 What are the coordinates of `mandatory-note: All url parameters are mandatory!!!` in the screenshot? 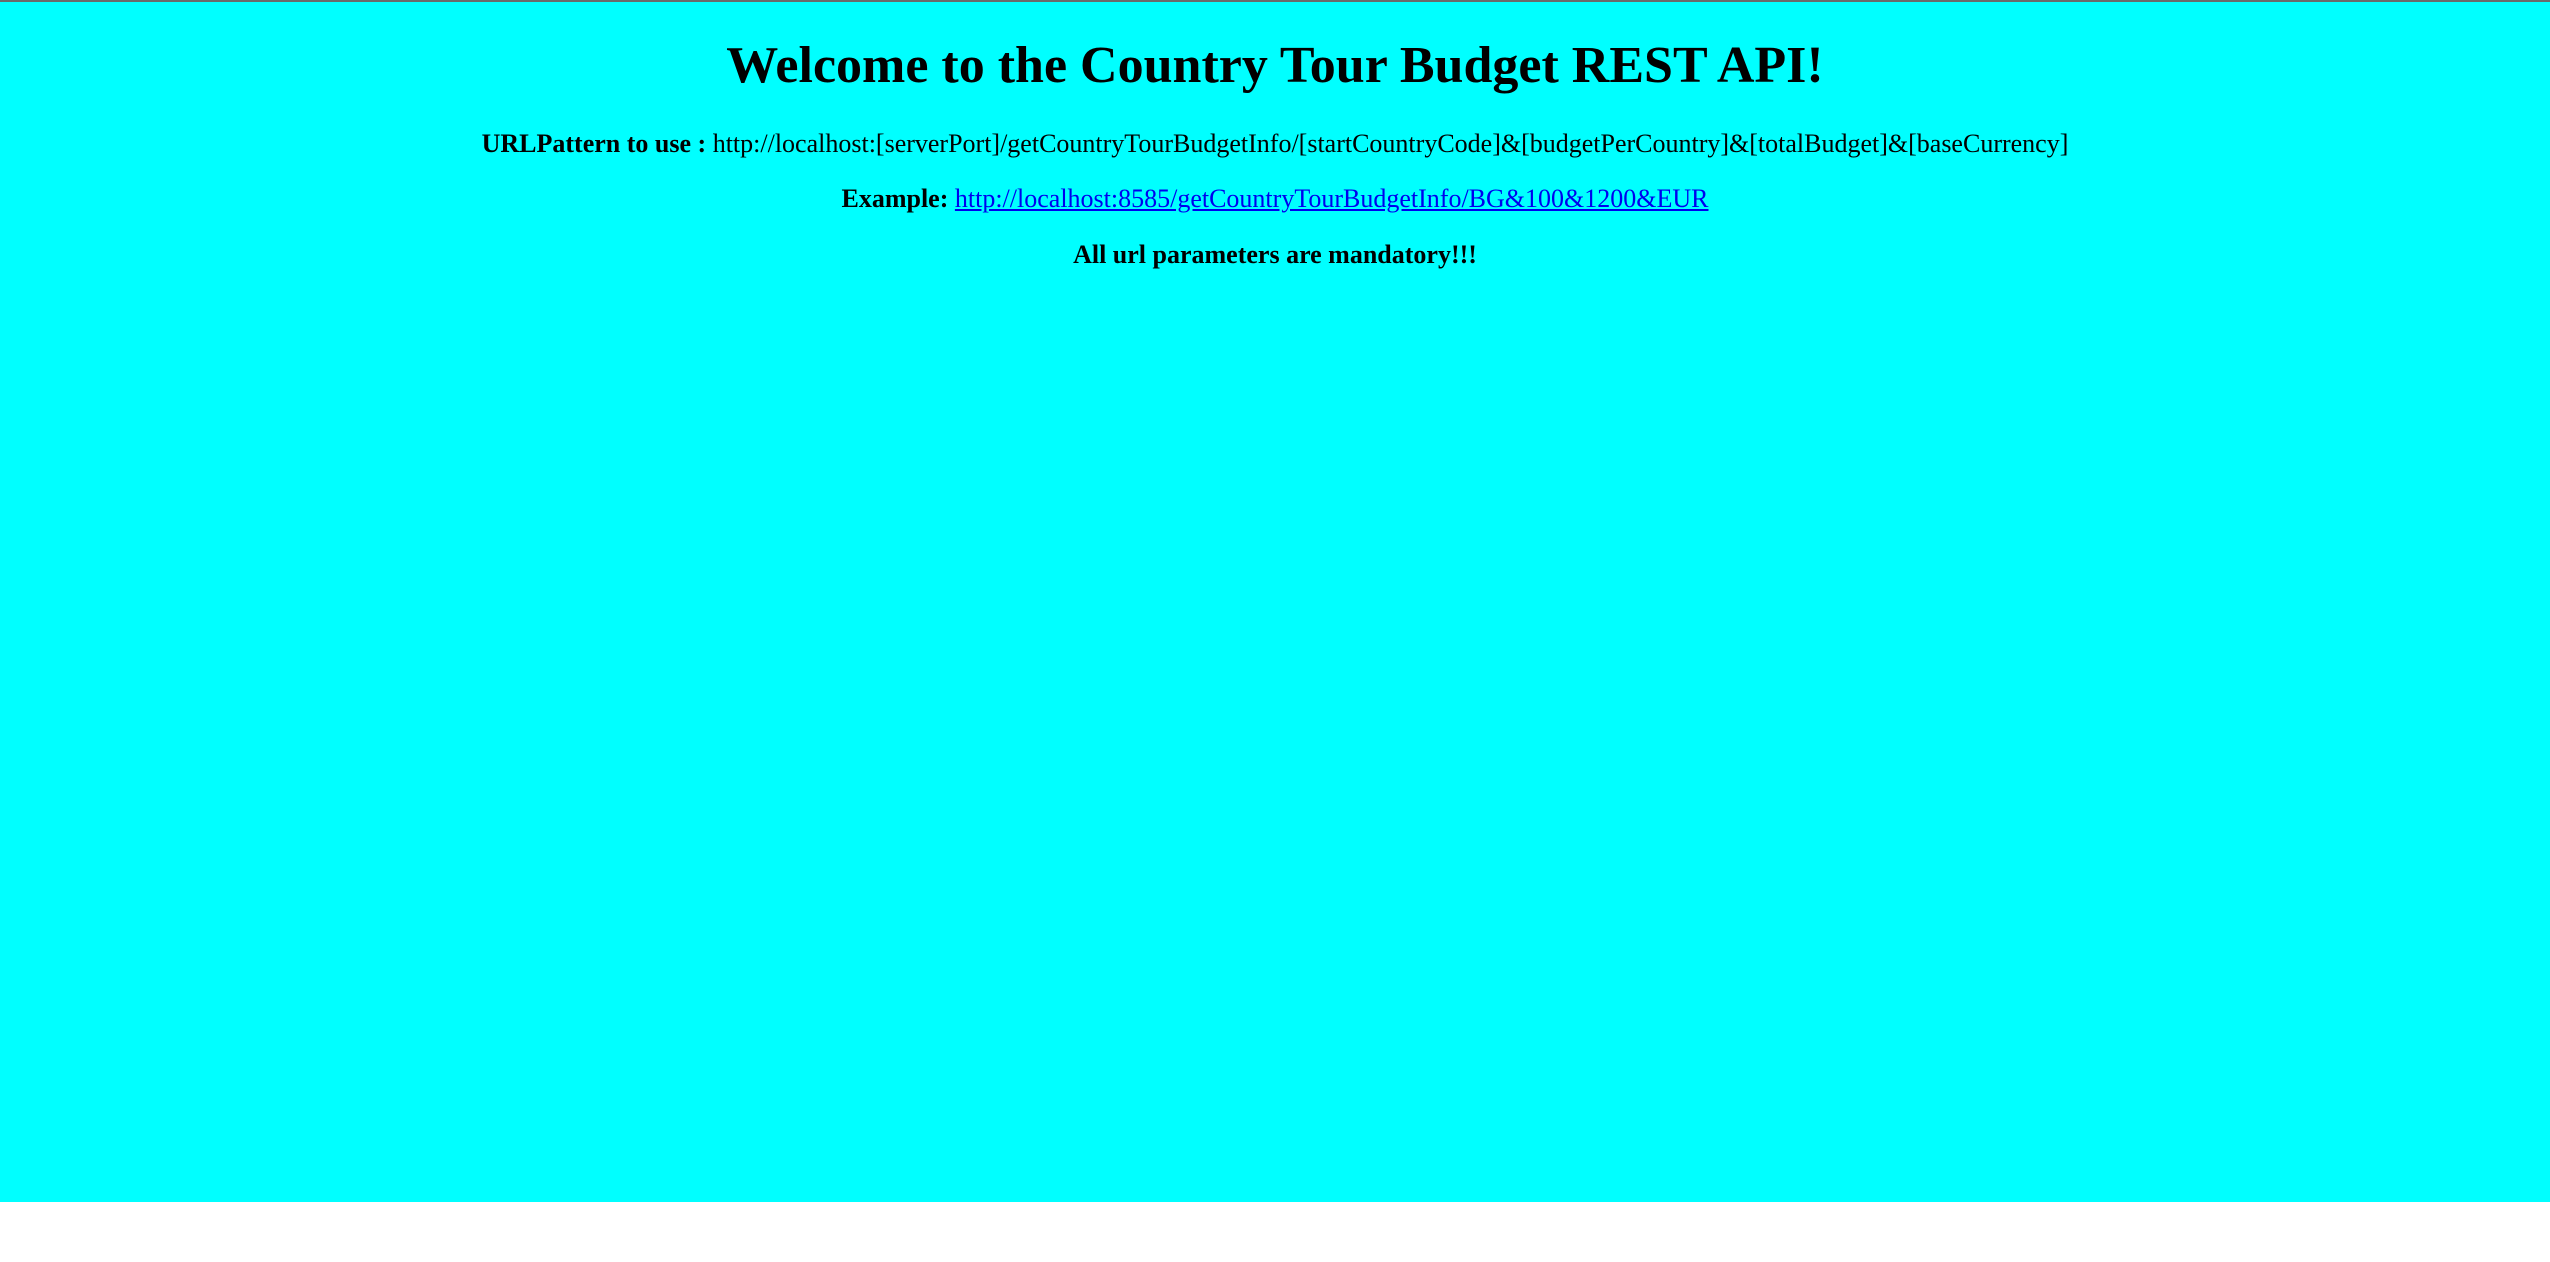 It's located at (1275, 254).